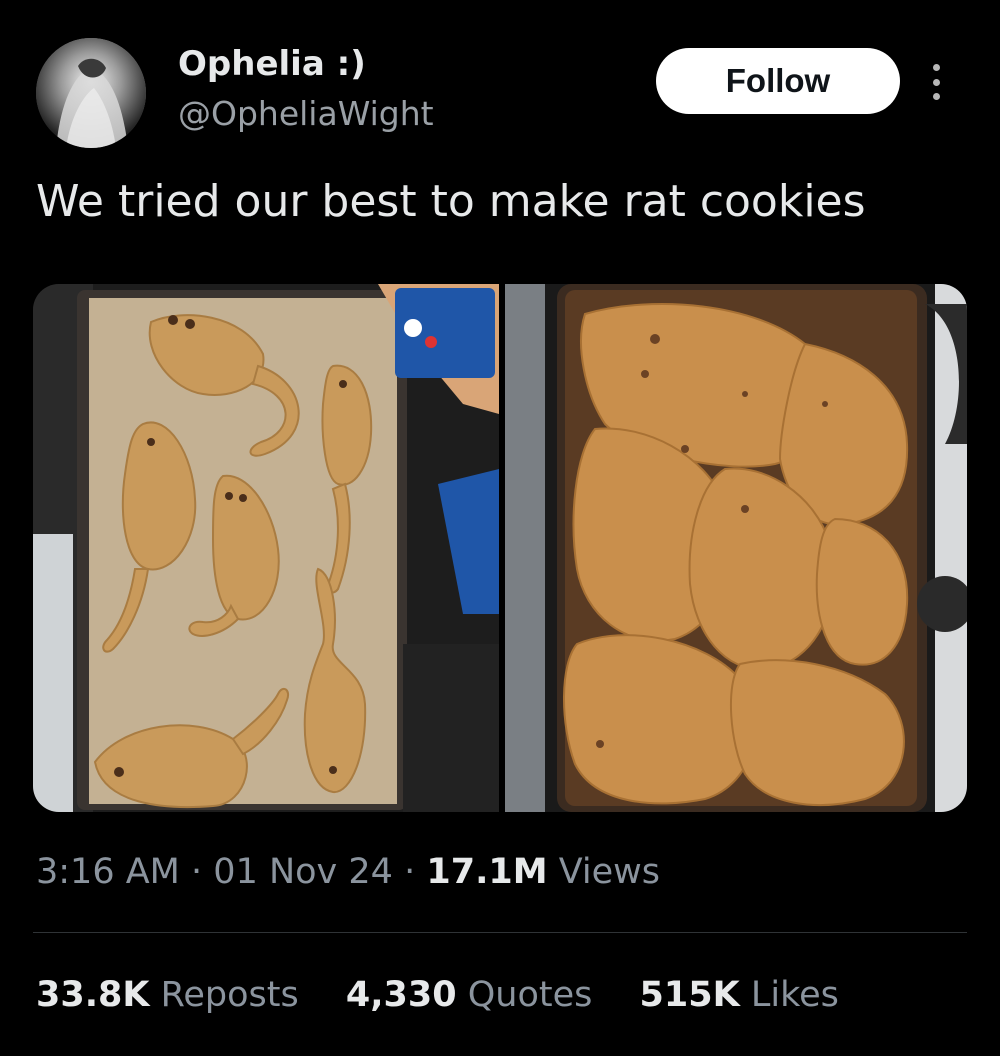  I want to click on quotes-stat: 4,330 Quotes, so click(469, 995).